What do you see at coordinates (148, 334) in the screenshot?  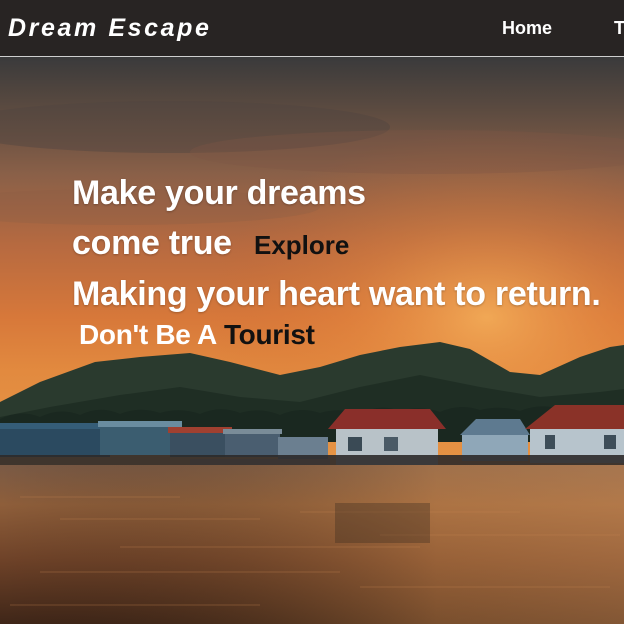 I see `tagline-main: Don't Be A` at bounding box center [148, 334].